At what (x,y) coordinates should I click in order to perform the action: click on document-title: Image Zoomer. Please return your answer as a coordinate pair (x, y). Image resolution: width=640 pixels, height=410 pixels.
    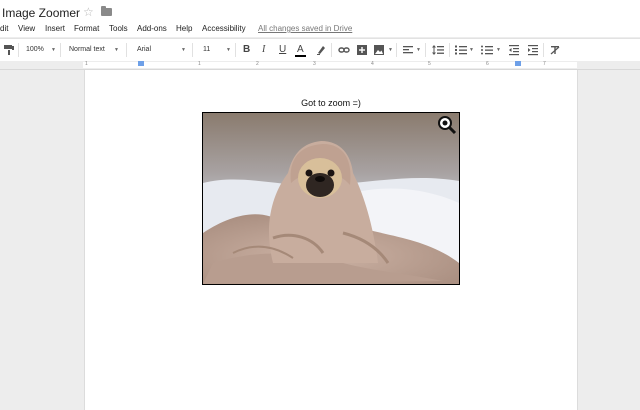
    Looking at the image, I should click on (41, 13).